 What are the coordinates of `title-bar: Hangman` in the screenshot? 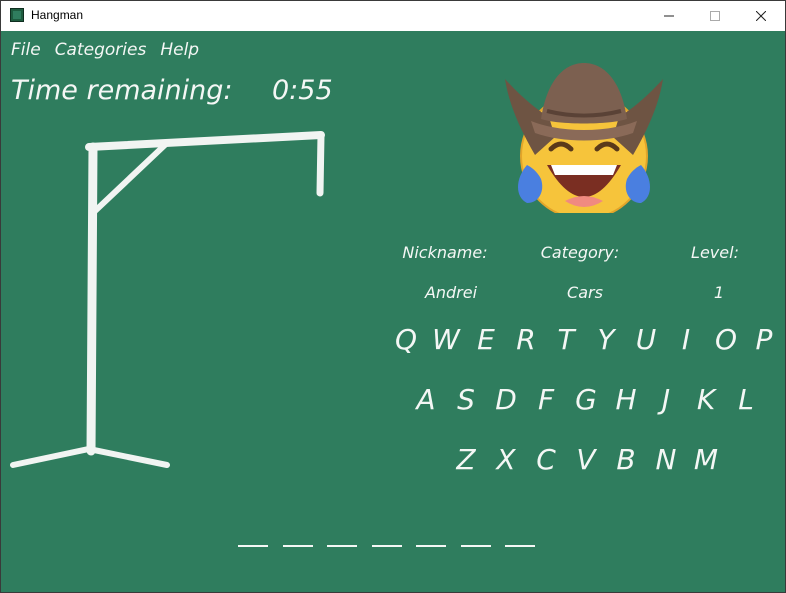 It's located at (393, 16).